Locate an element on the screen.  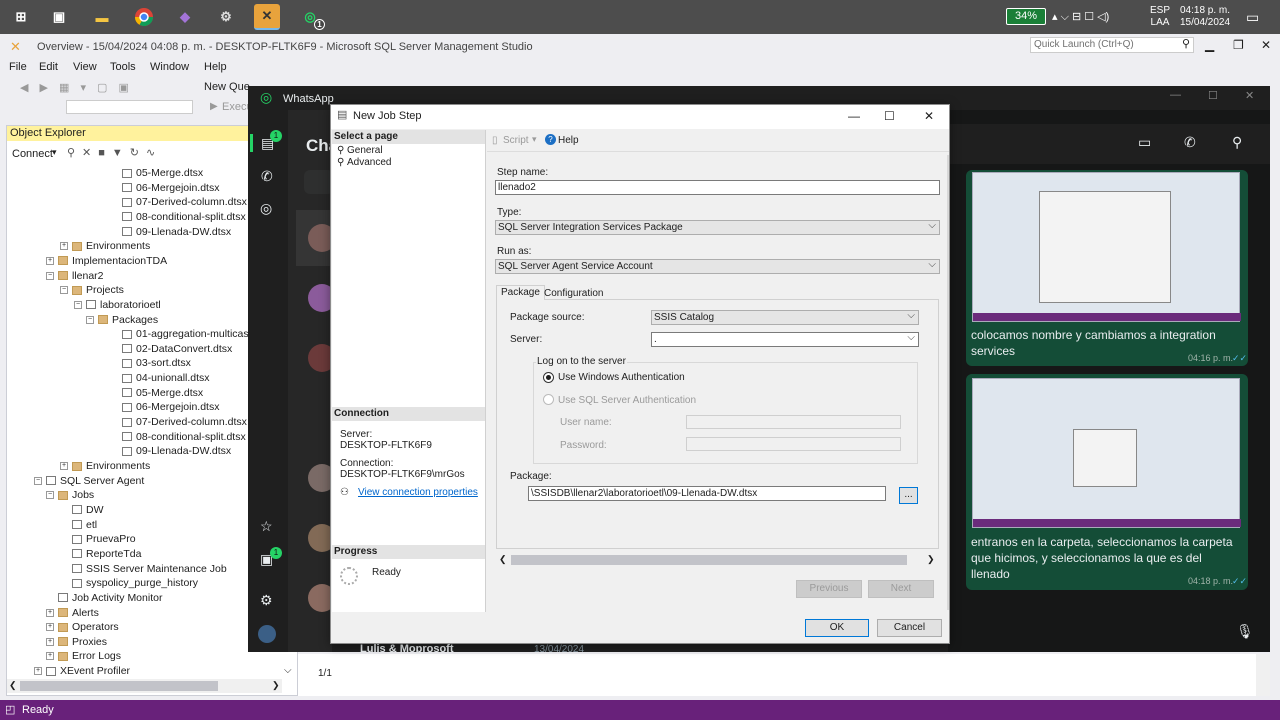
tree-node: etl is located at coordinates (78, 525).